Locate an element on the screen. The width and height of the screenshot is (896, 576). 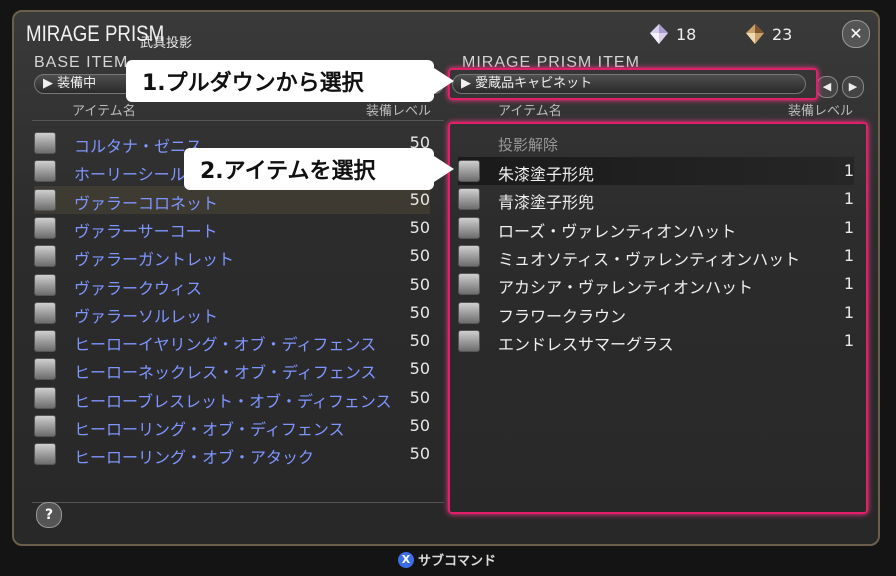
subcommand-hint: X サブコマンド is located at coordinates (447, 559).